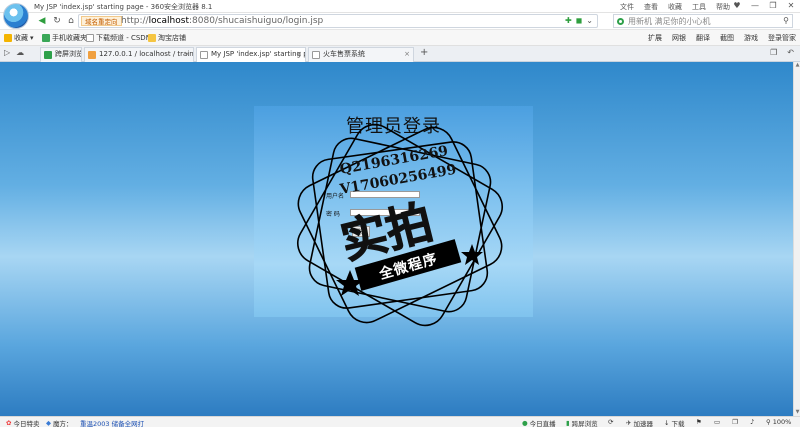 The height and width of the screenshot is (427, 800). Describe the element at coordinates (679, 38) in the screenshot. I see `tool-bank: 网银` at that location.